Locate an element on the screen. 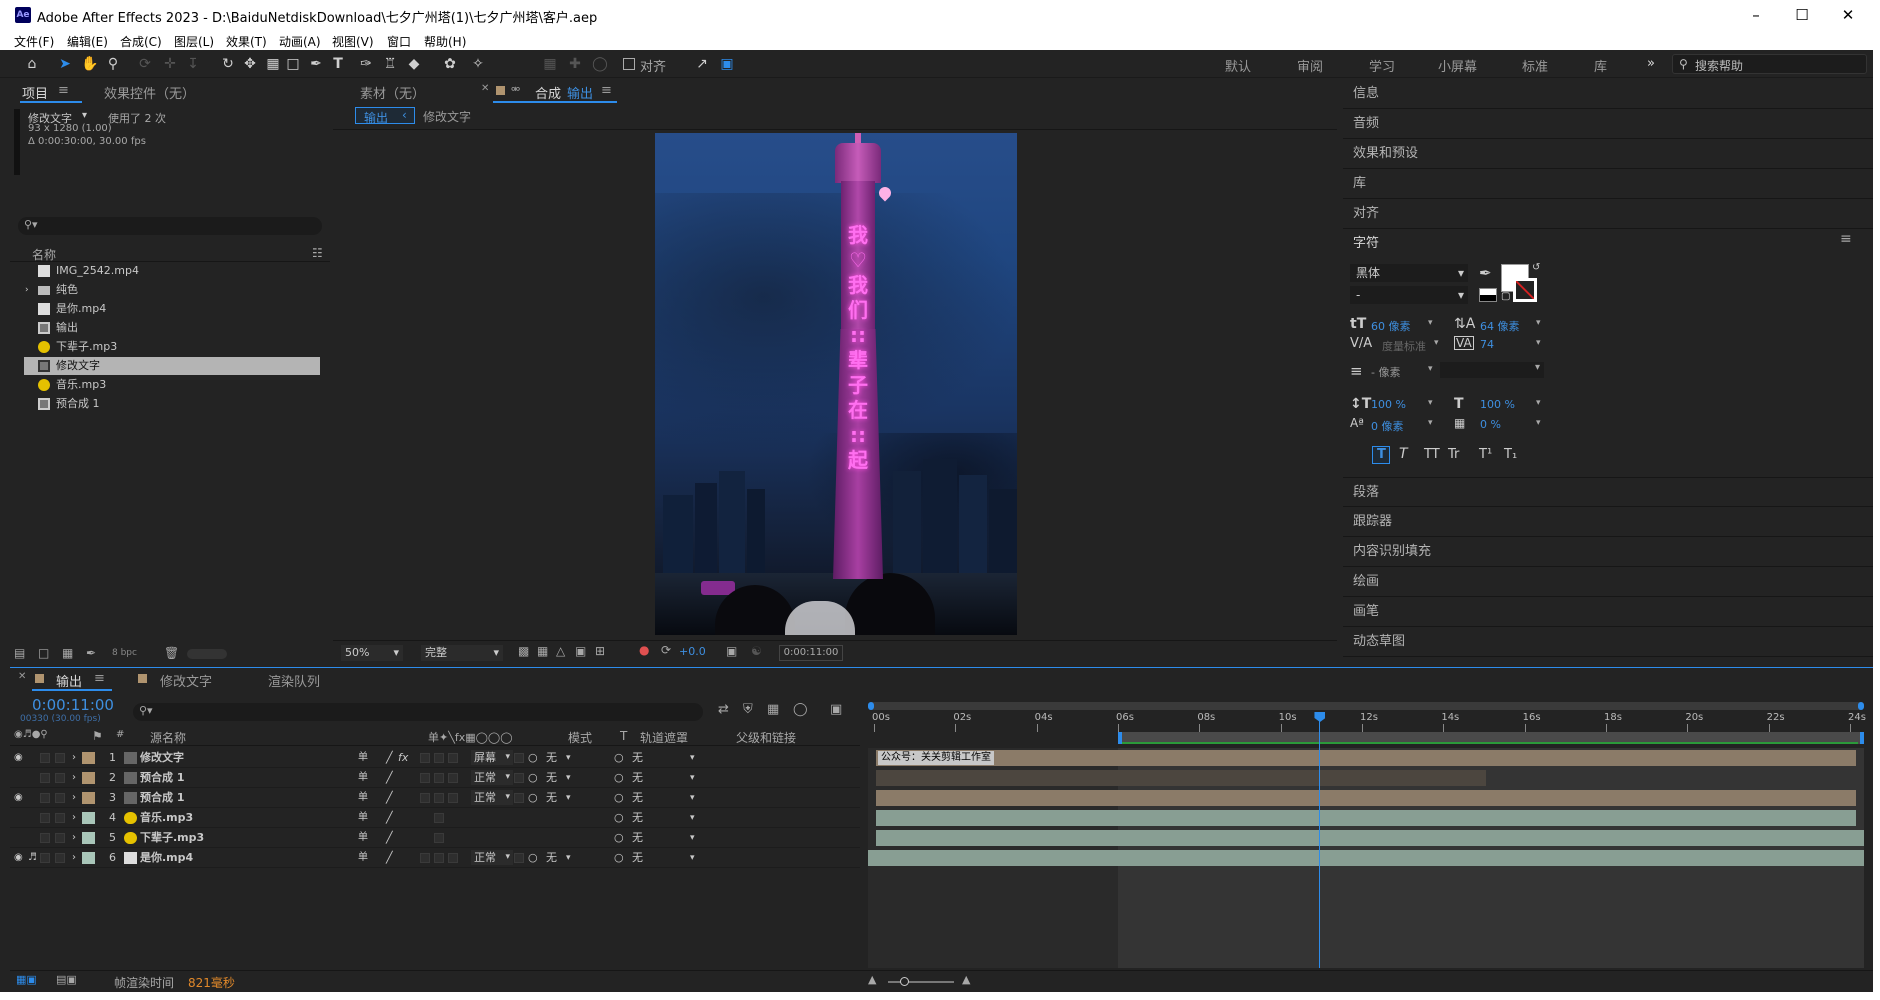  world-axis-icon: ✚ is located at coordinates (575, 64).